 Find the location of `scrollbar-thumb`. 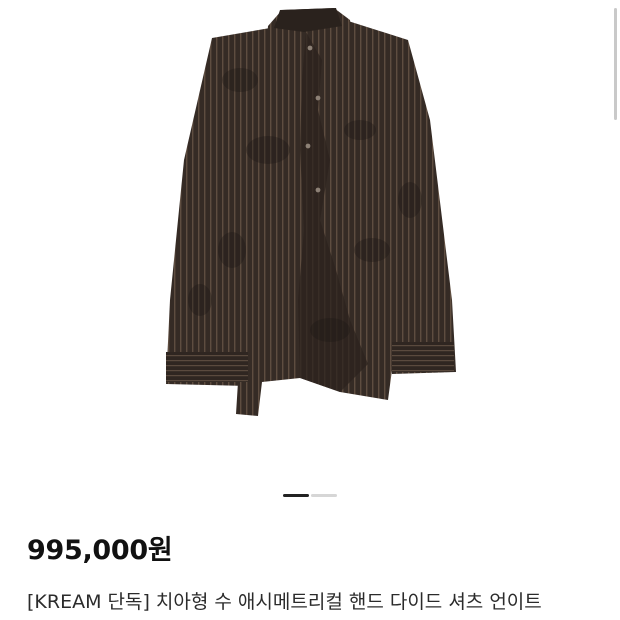

scrollbar-thumb is located at coordinates (615, 64).